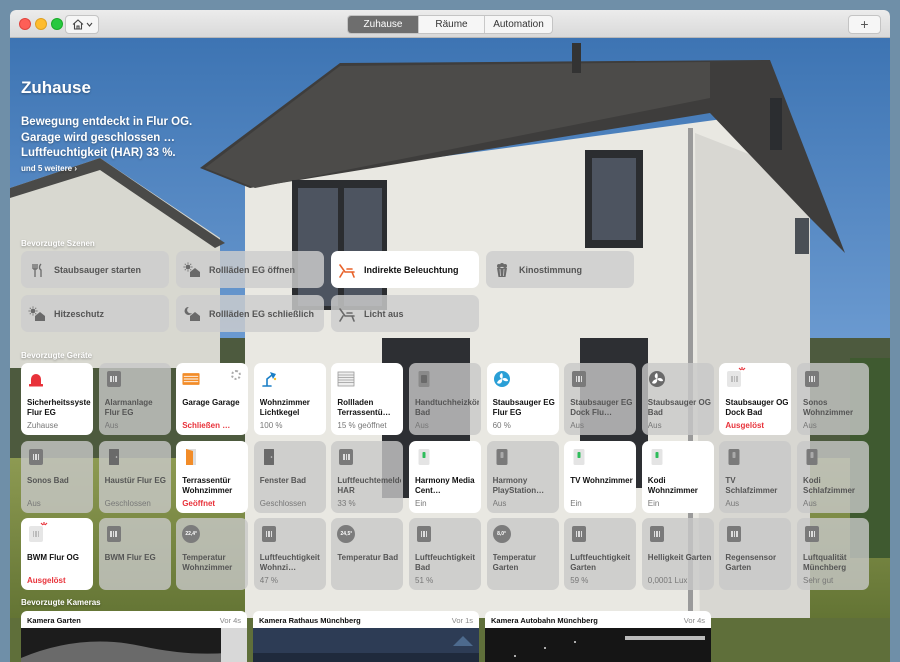 The image size is (900, 662). I want to click on device-tile: Luftfeuchtigkeit Wohnzi… 47 %, so click(289, 554).